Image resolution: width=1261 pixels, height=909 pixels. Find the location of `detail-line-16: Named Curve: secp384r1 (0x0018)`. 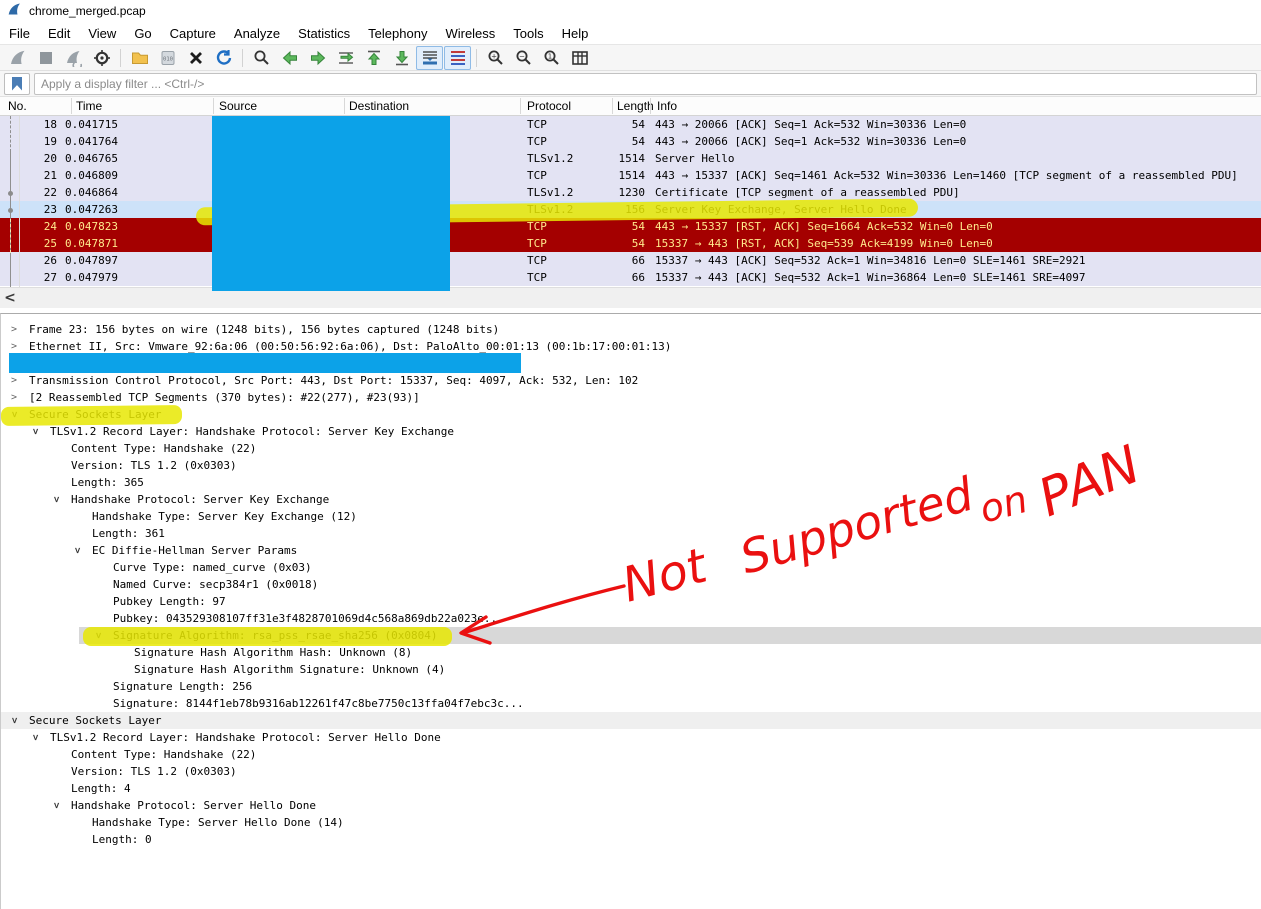

detail-line-16: Named Curve: secp384r1 (0x0018) is located at coordinates (631, 584).